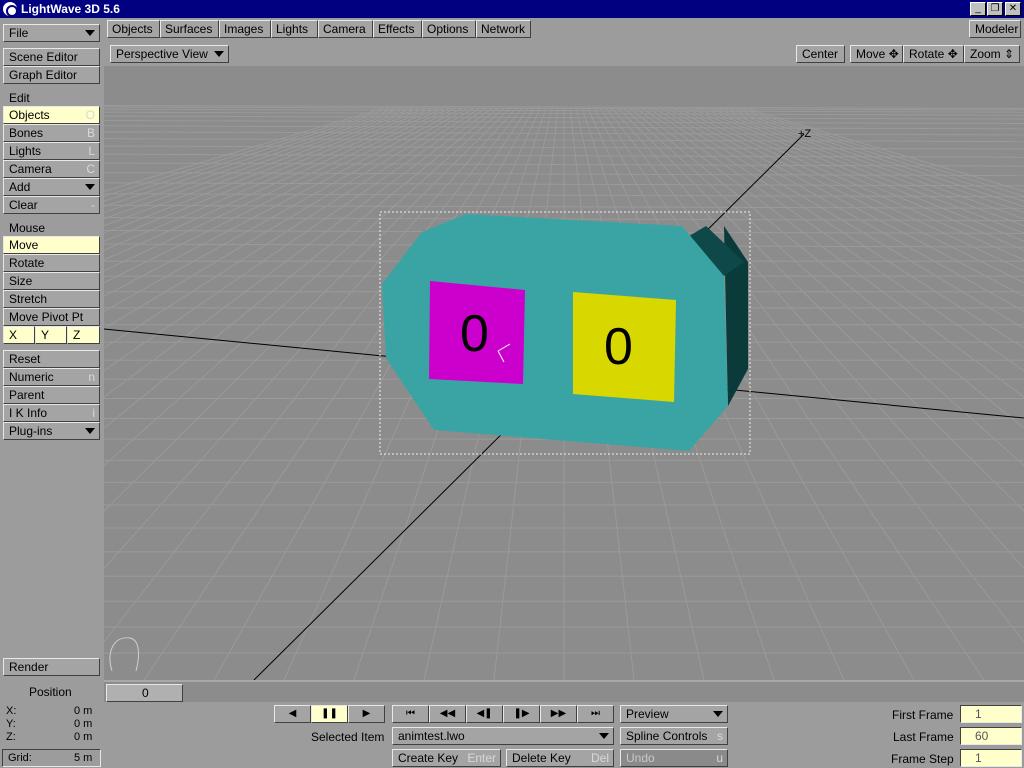 Image resolution: width=1024 pixels, height=768 pixels. Describe the element at coordinates (1009, 54) in the screenshot. I see `zoom-arrows-icon: ⇕` at that location.